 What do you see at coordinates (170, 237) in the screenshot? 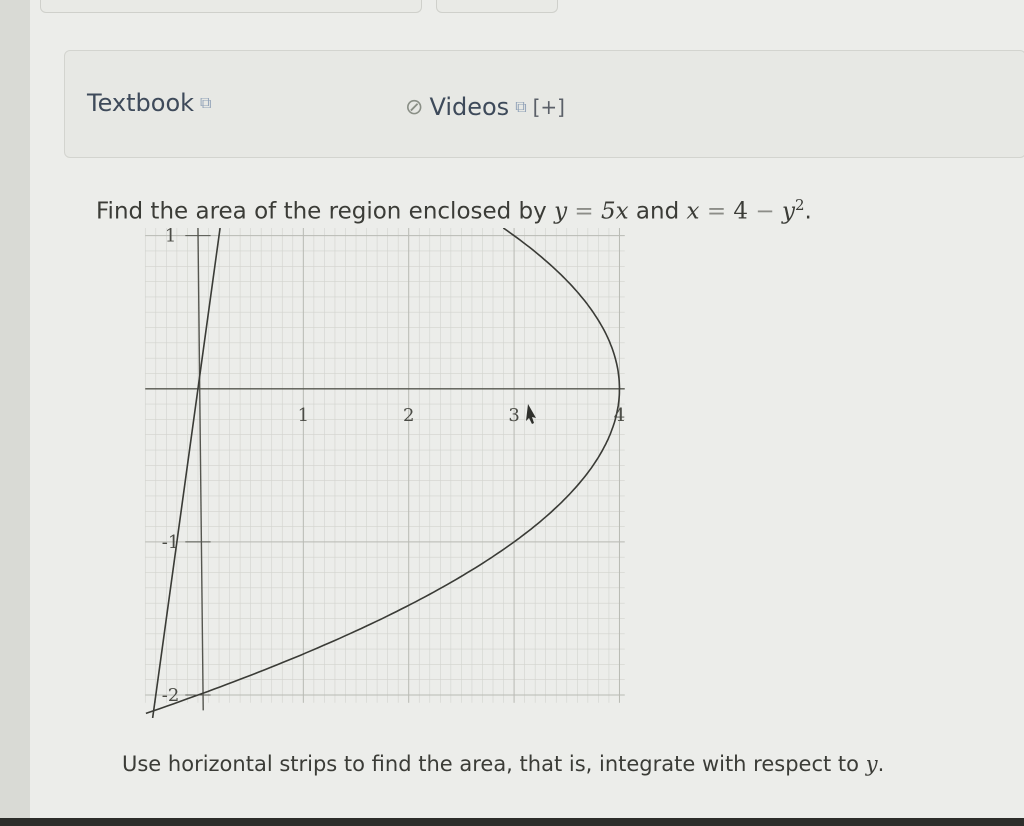
I see `y-tick-label: 1` at bounding box center [170, 237].